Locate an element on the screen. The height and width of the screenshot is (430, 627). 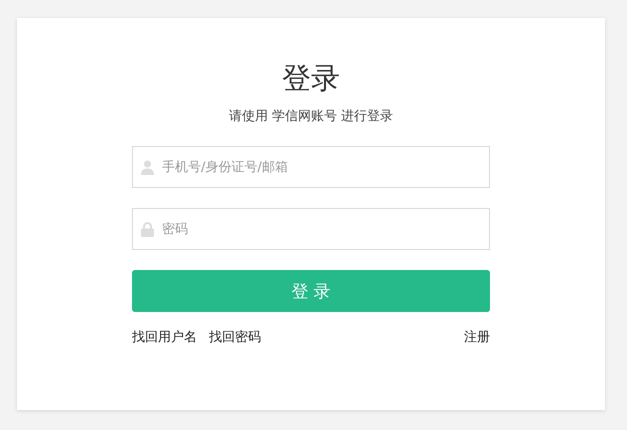
lock-icon is located at coordinates (147, 229).